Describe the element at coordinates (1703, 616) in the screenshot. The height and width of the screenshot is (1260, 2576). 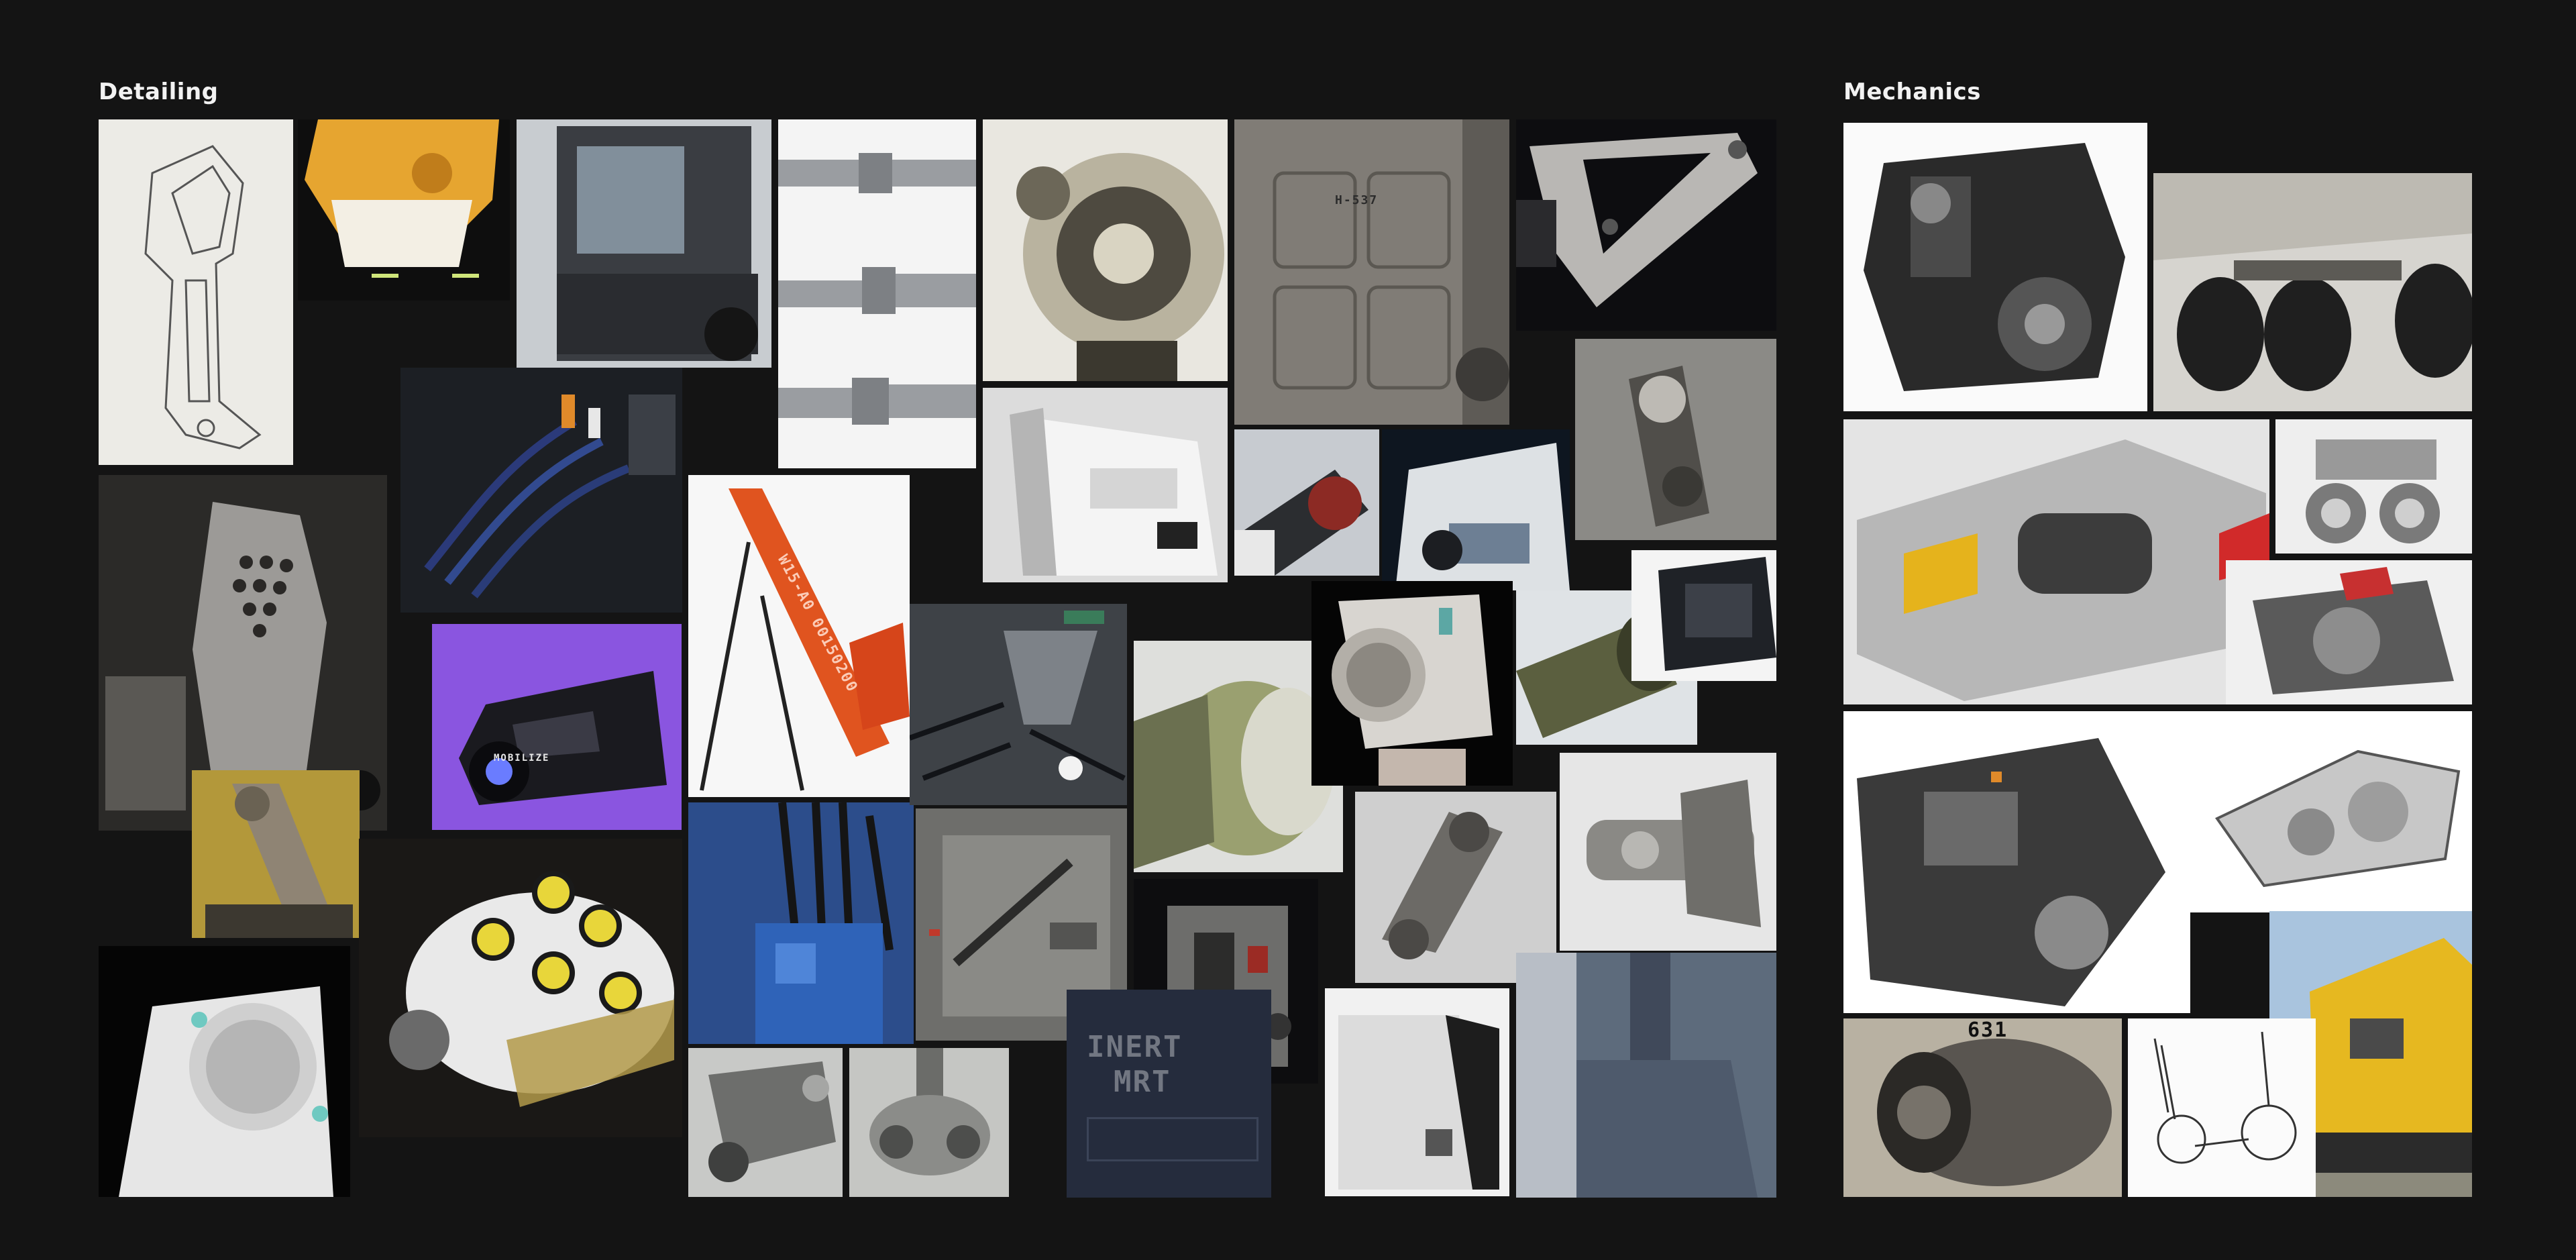
I see `image-display-screen` at that location.